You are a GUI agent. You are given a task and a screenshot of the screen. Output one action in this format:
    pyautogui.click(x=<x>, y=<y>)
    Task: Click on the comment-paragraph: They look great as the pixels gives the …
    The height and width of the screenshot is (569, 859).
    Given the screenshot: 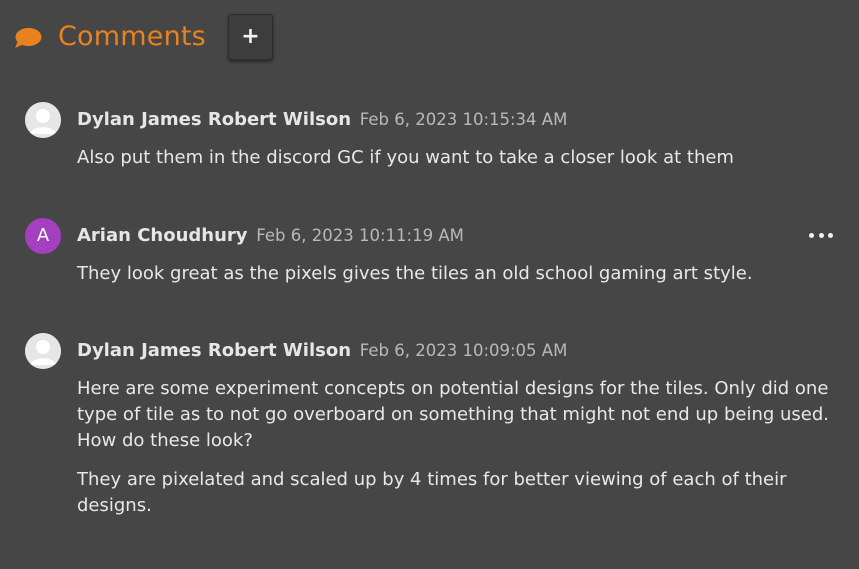 What is the action you would take?
    pyautogui.click(x=415, y=273)
    